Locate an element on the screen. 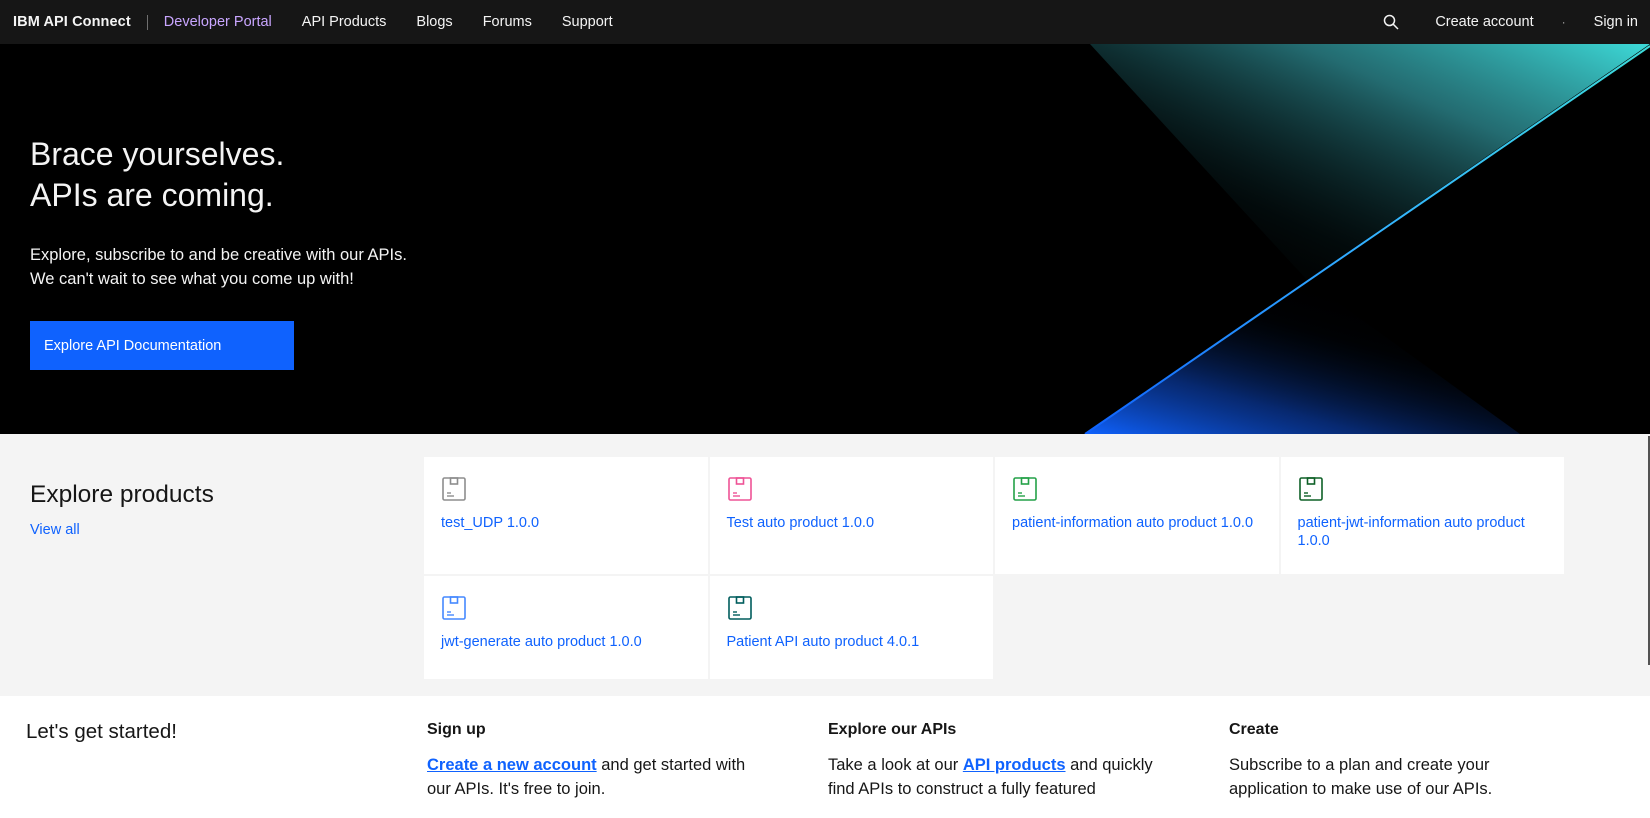 The image size is (1650, 818). nav-actions: Create account · Sign in is located at coordinates (1509, 22).